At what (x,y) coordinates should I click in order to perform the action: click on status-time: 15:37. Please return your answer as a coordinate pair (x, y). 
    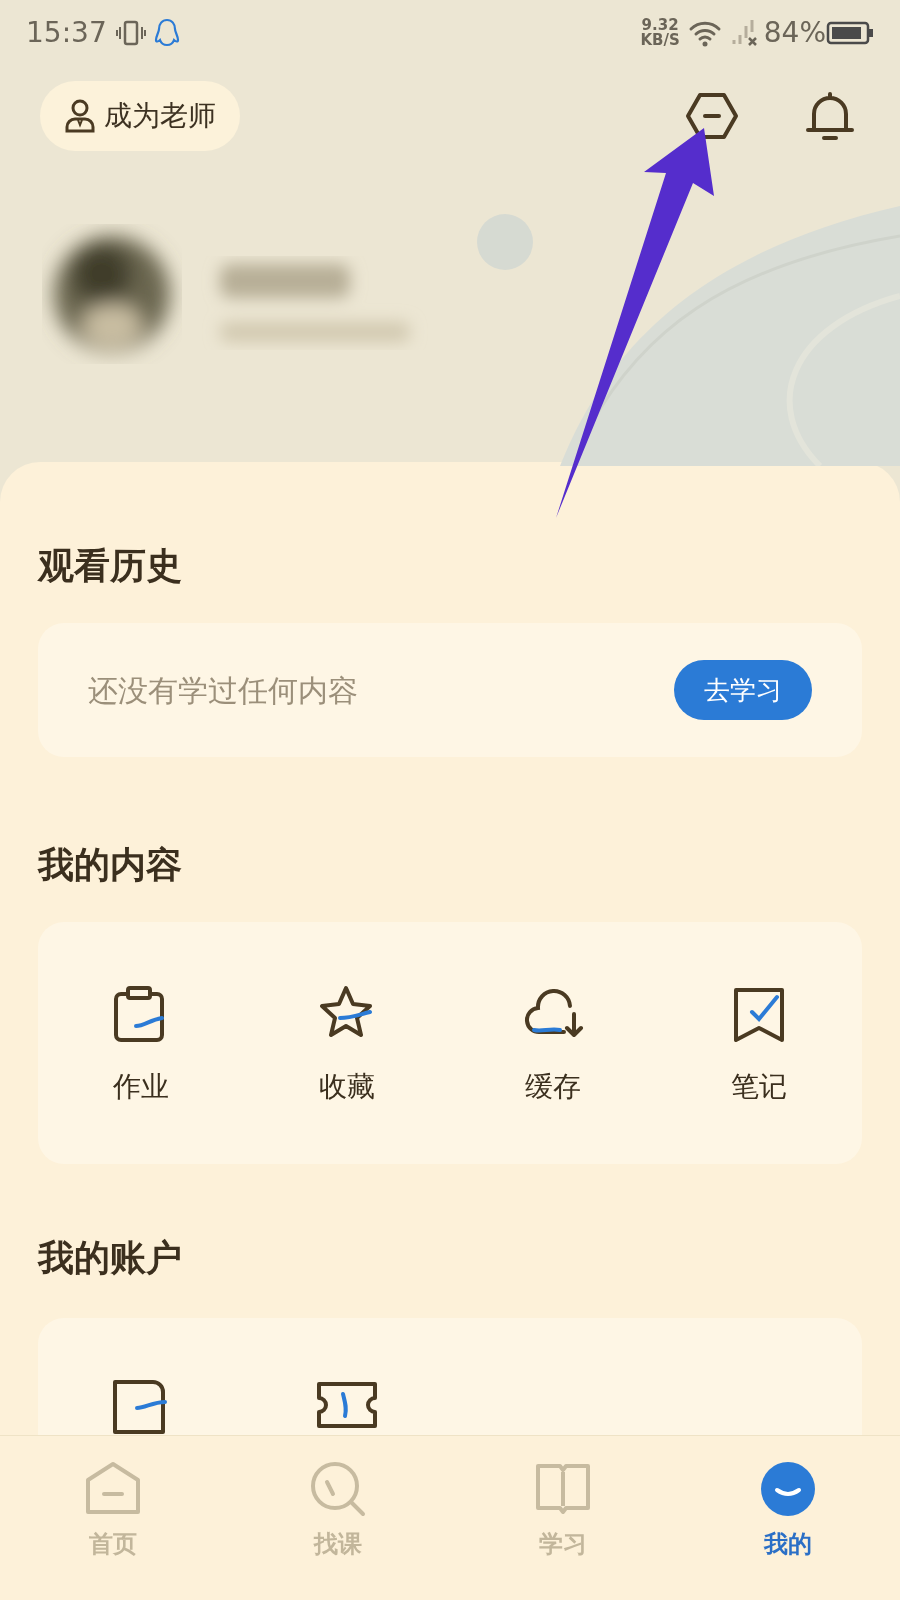
    Looking at the image, I should click on (66, 33).